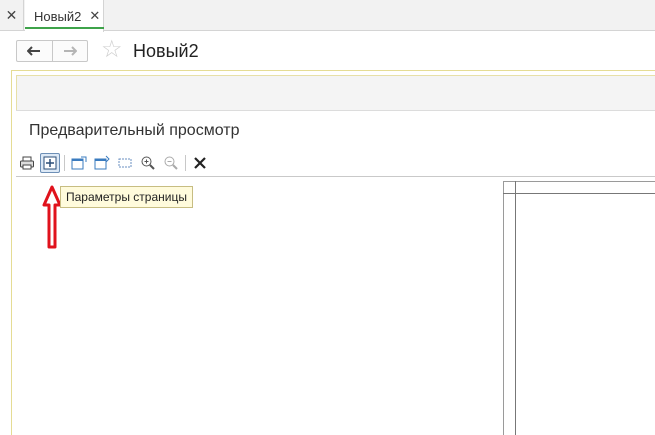 The image size is (655, 435). I want to click on page-preview, so click(579, 308).